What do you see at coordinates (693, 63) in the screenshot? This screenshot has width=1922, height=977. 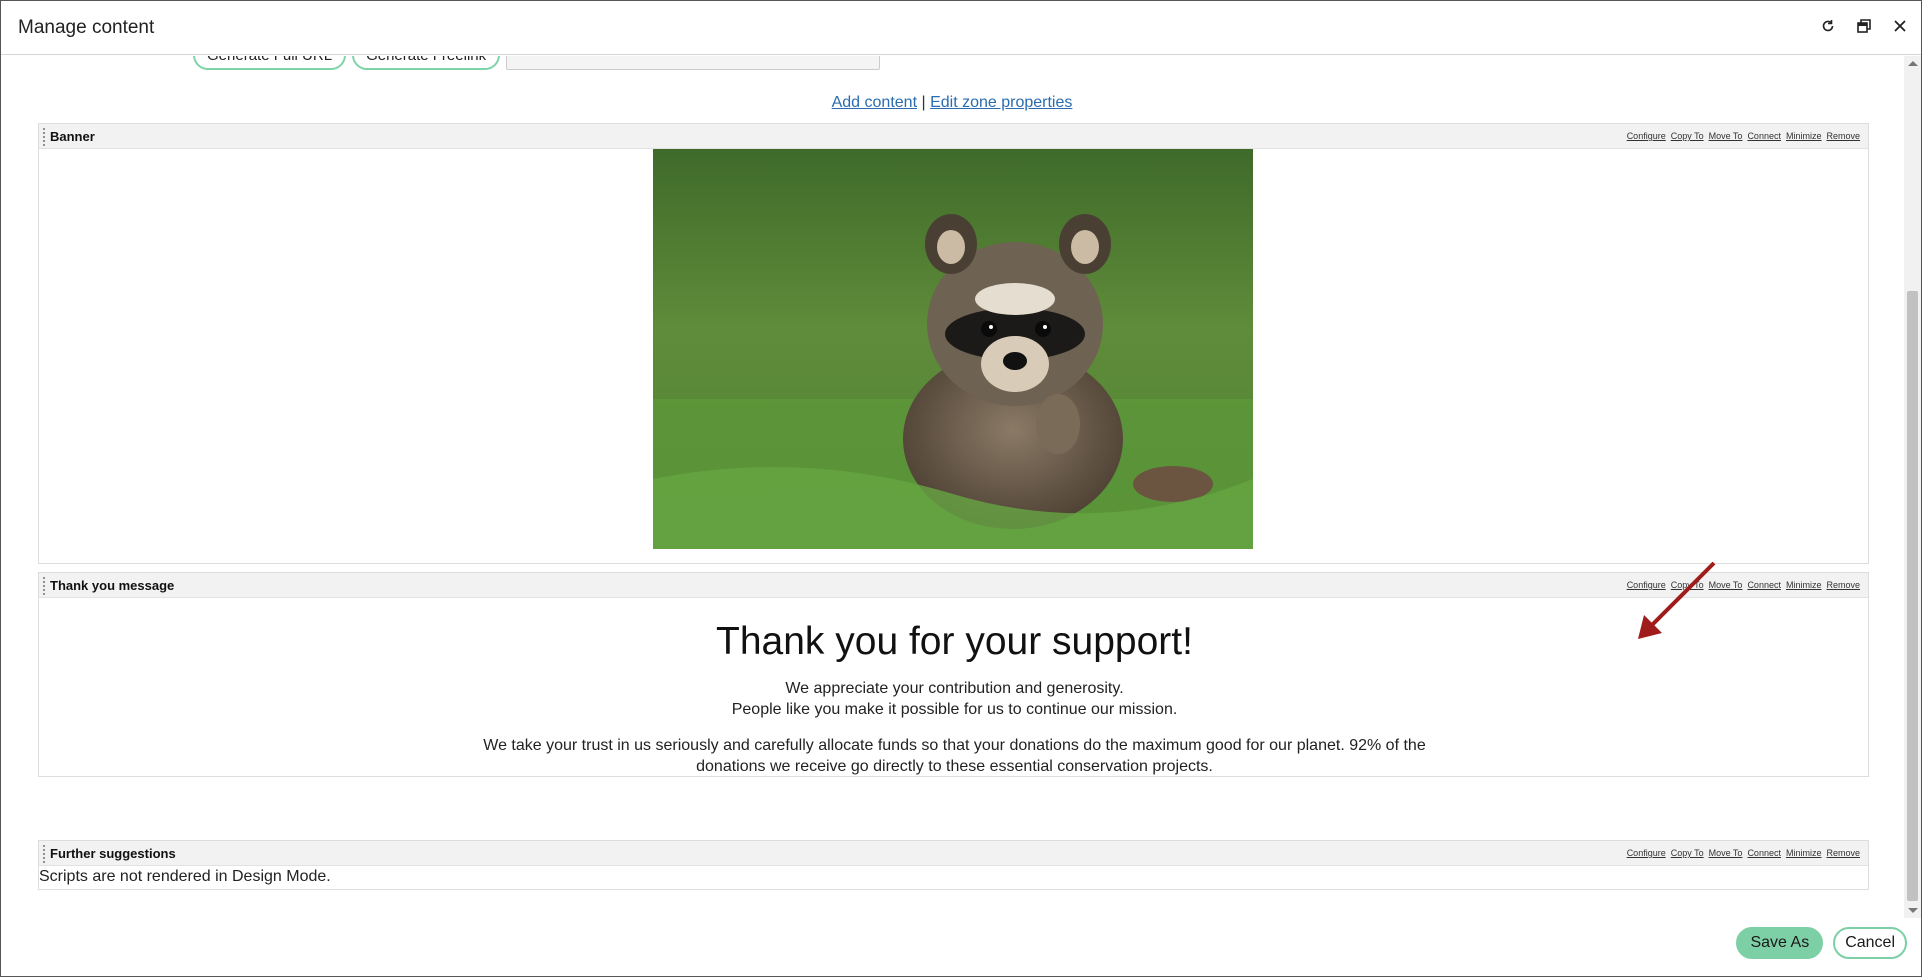 I see `url-output-field` at bounding box center [693, 63].